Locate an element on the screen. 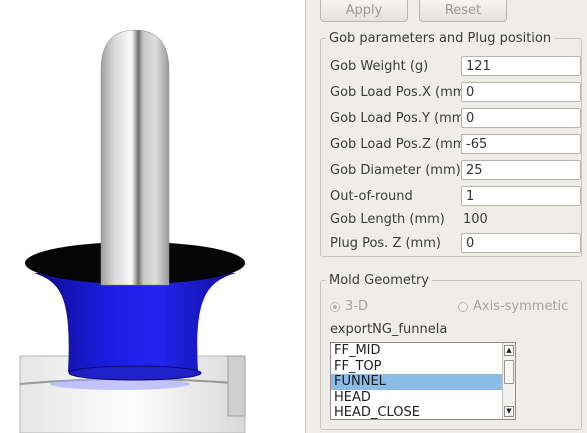 The height and width of the screenshot is (433, 587). gob-load-pos-z-label: Gob Load Pos.Z (mm) is located at coordinates (400, 144).